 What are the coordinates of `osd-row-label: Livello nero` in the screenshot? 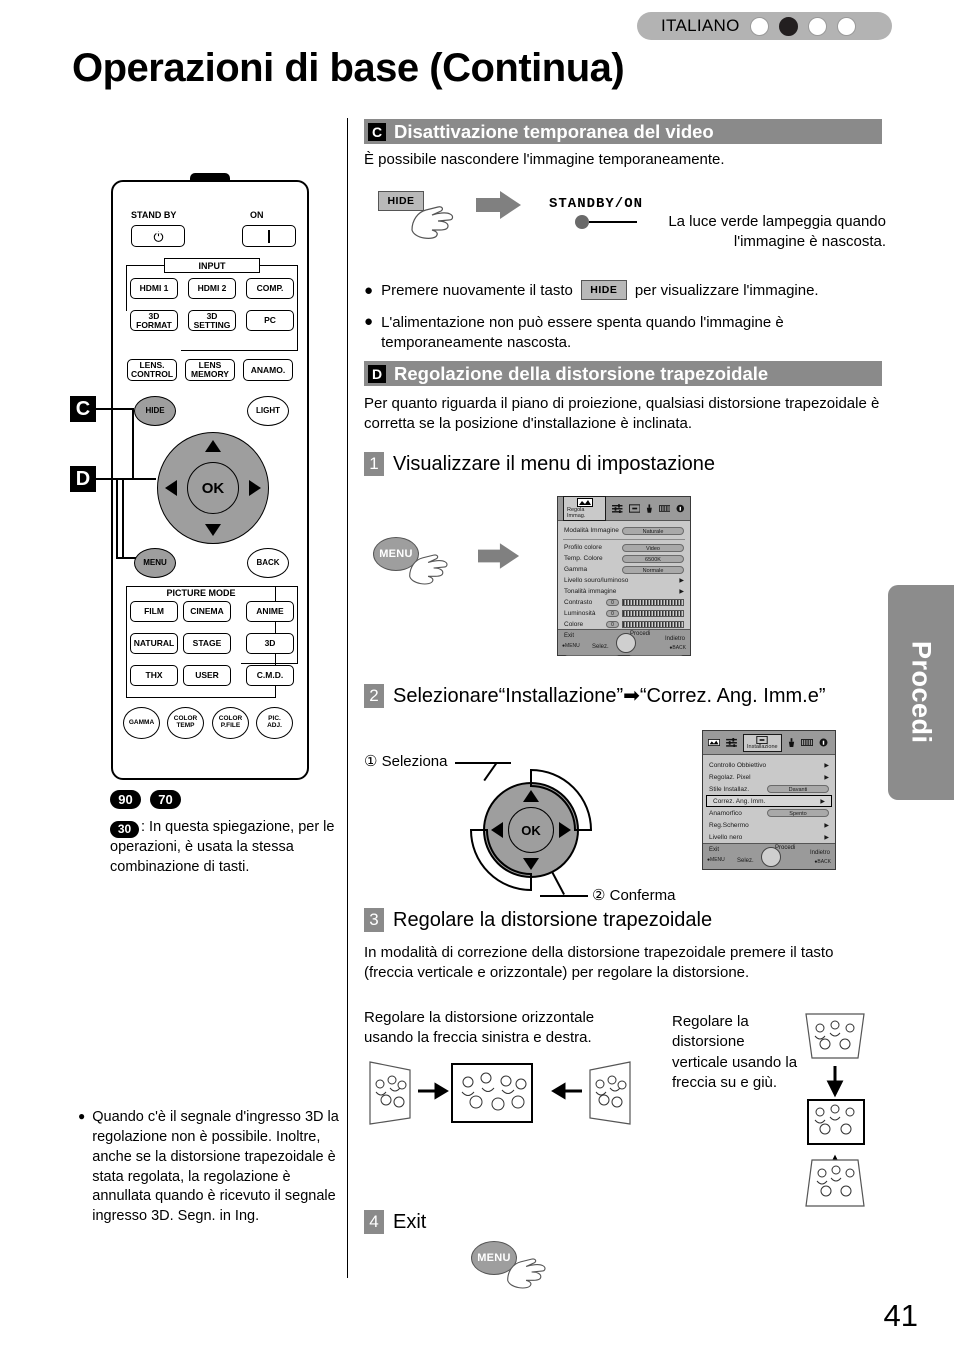 It's located at (726, 837).